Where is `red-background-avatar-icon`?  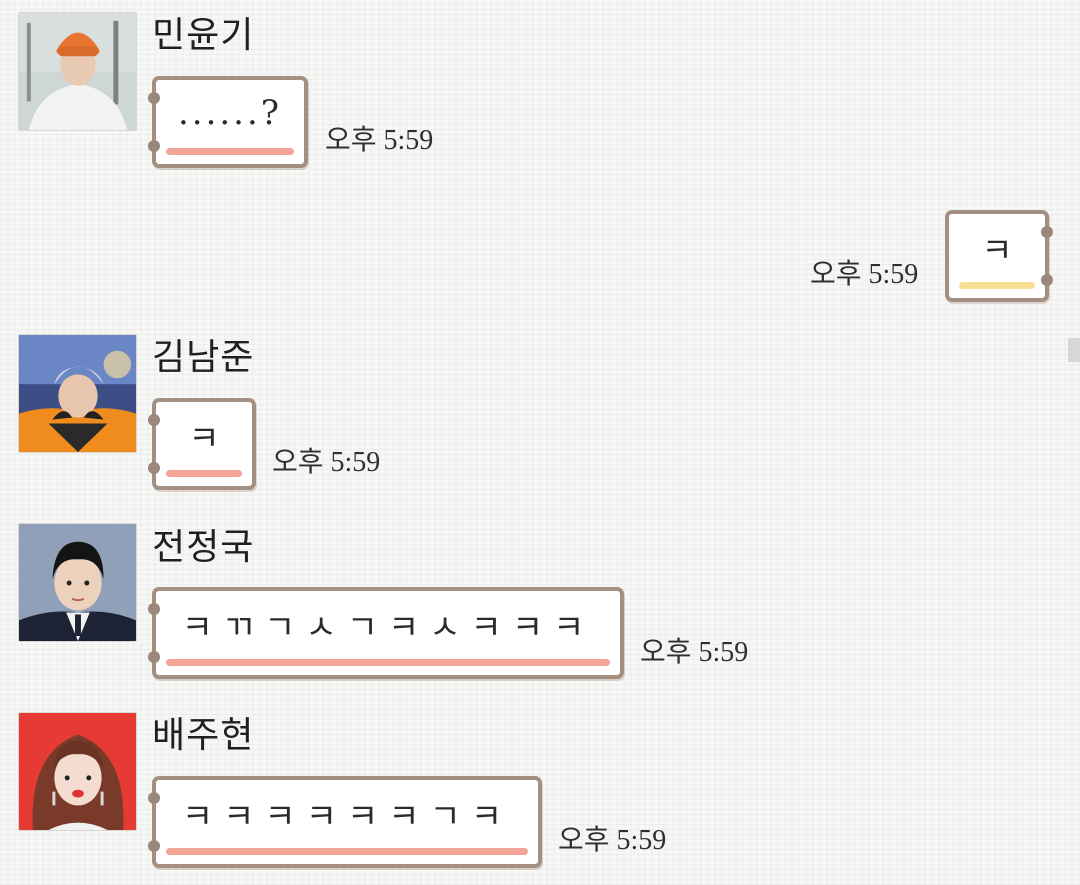
red-background-avatar-icon is located at coordinates (77, 771).